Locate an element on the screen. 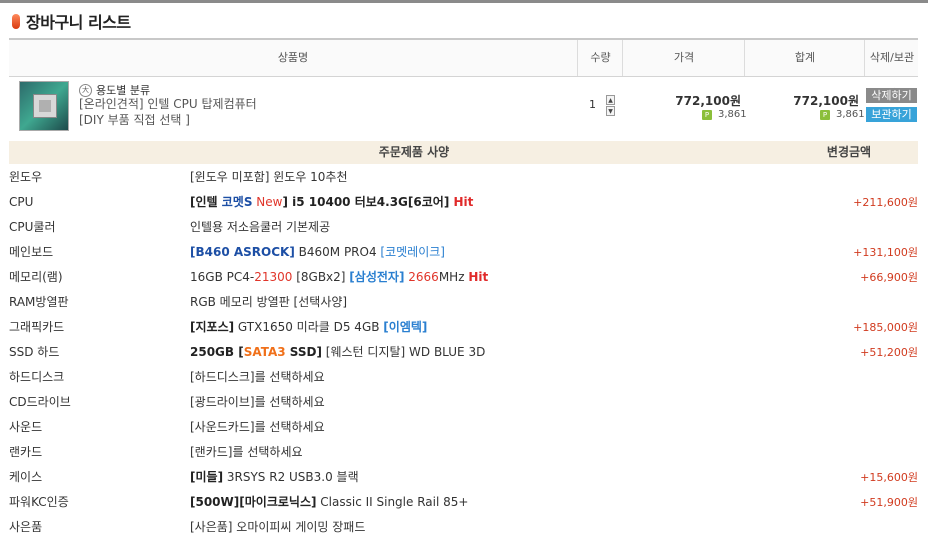  quantity-value: 1 is located at coordinates (592, 104).